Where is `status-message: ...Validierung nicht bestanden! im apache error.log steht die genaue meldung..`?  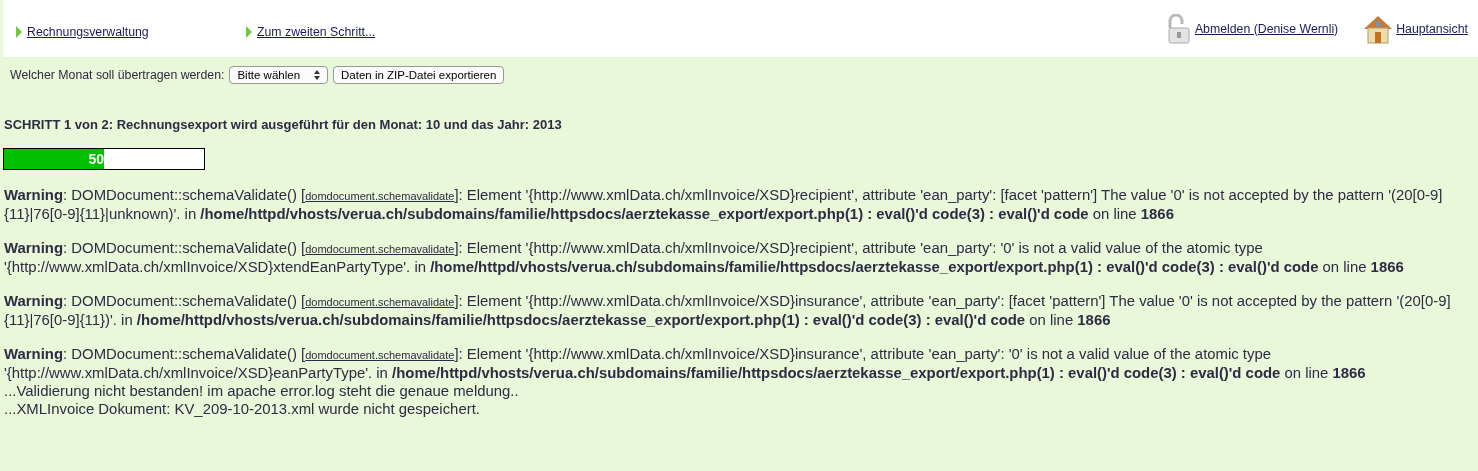
status-message: ...Validierung nicht bestanden! im apache error.log steht die genaue meldung.. is located at coordinates (262, 391).